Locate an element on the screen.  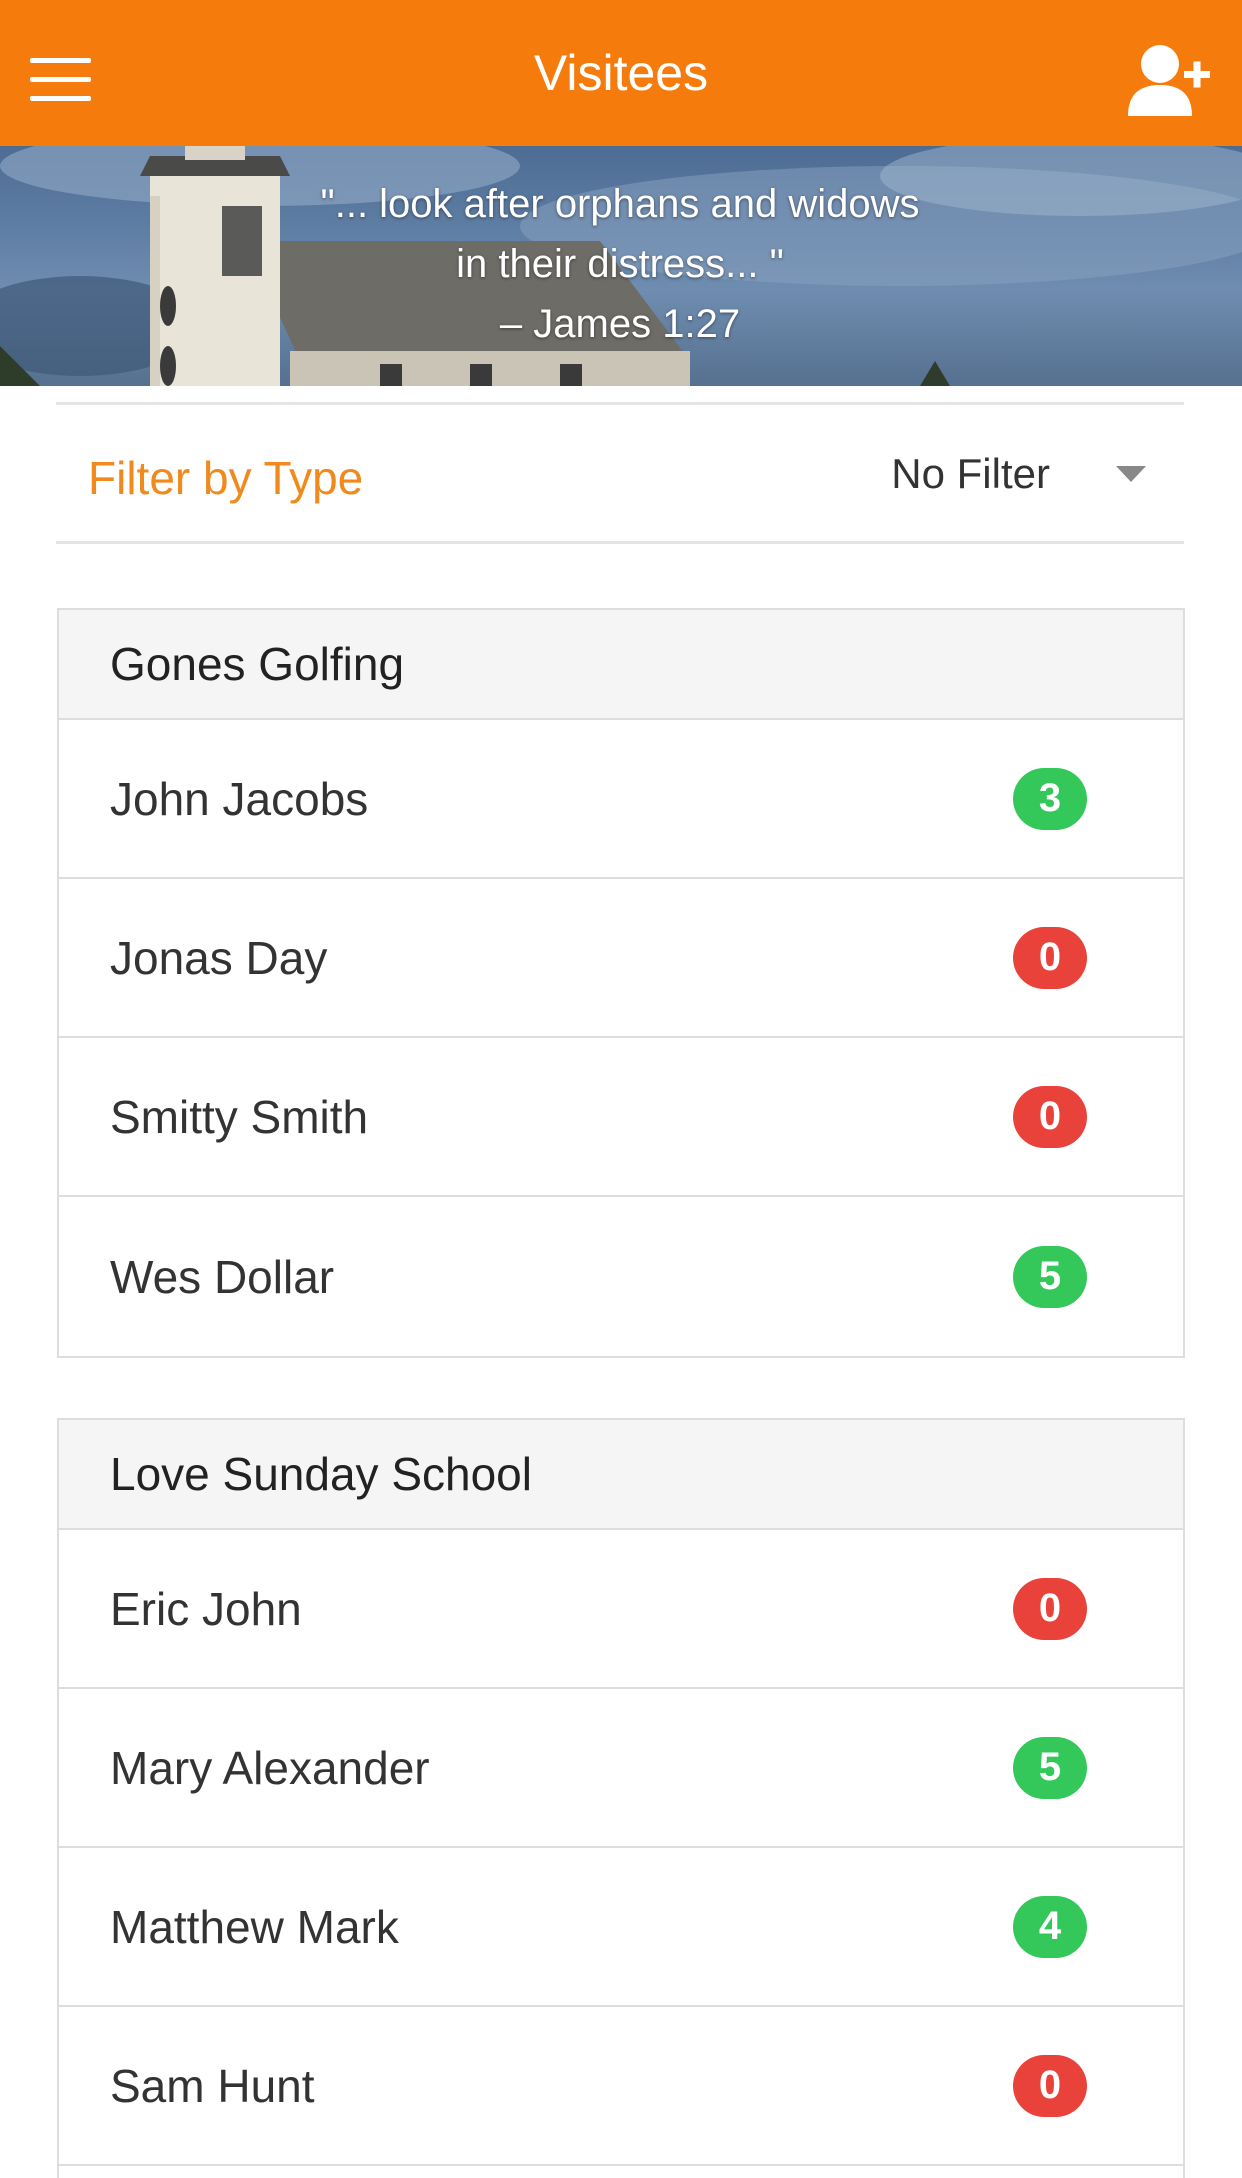
list-item: Wes Dollar 5 is located at coordinates (621, 1276).